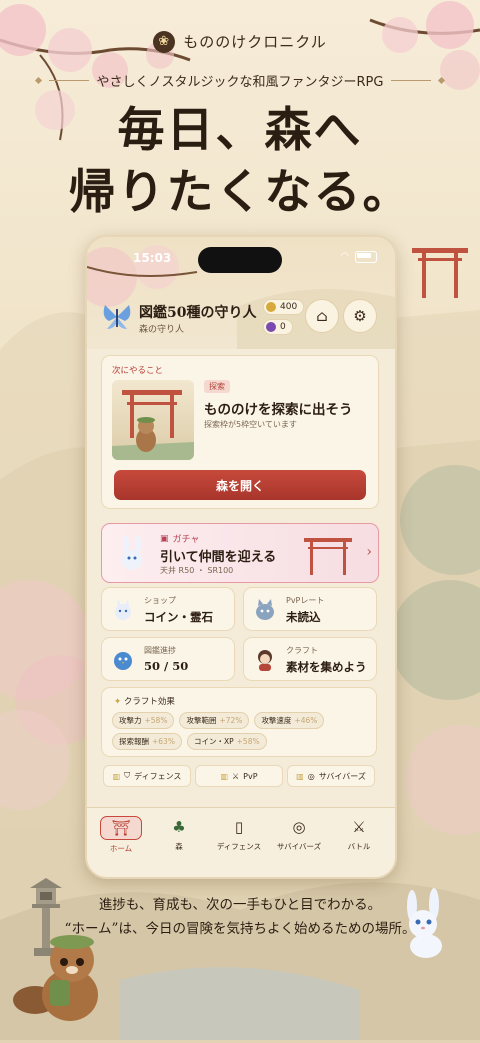 Image resolution: width=480 pixels, height=1043 pixels. Describe the element at coordinates (240, 260) in the screenshot. I see `dynamic-island` at that location.